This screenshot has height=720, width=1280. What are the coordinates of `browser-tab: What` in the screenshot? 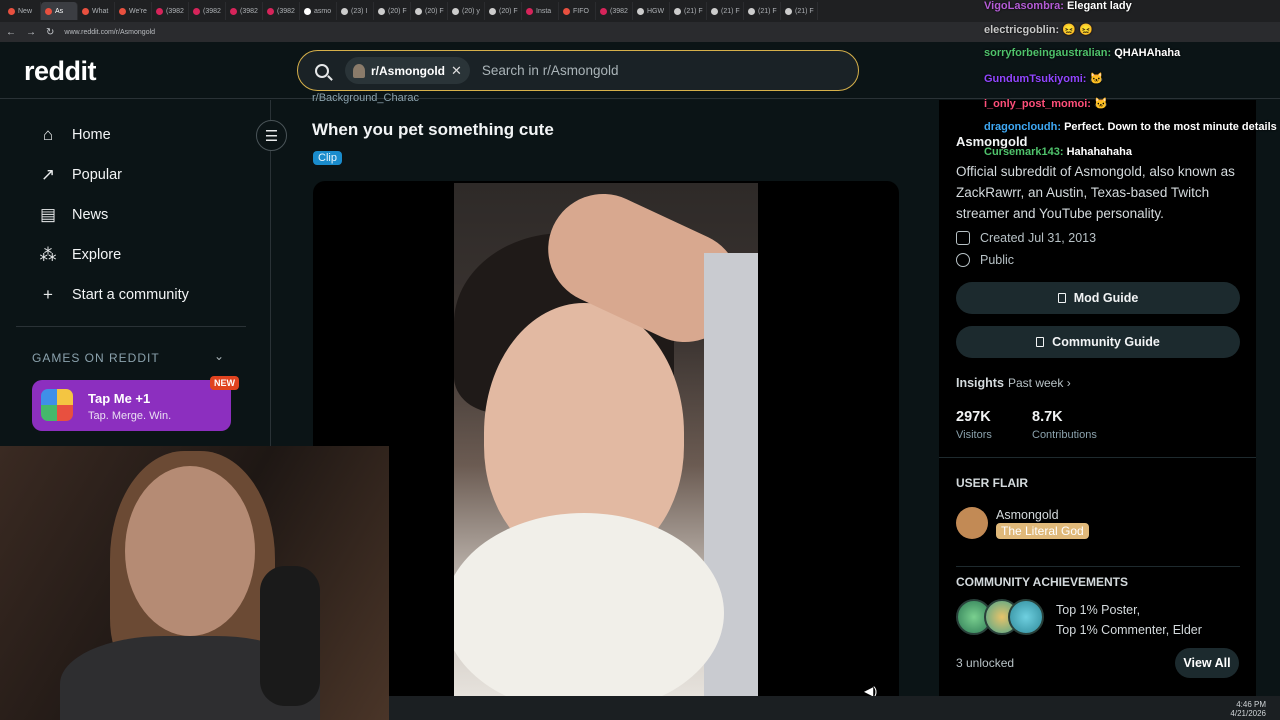 It's located at (96, 11).